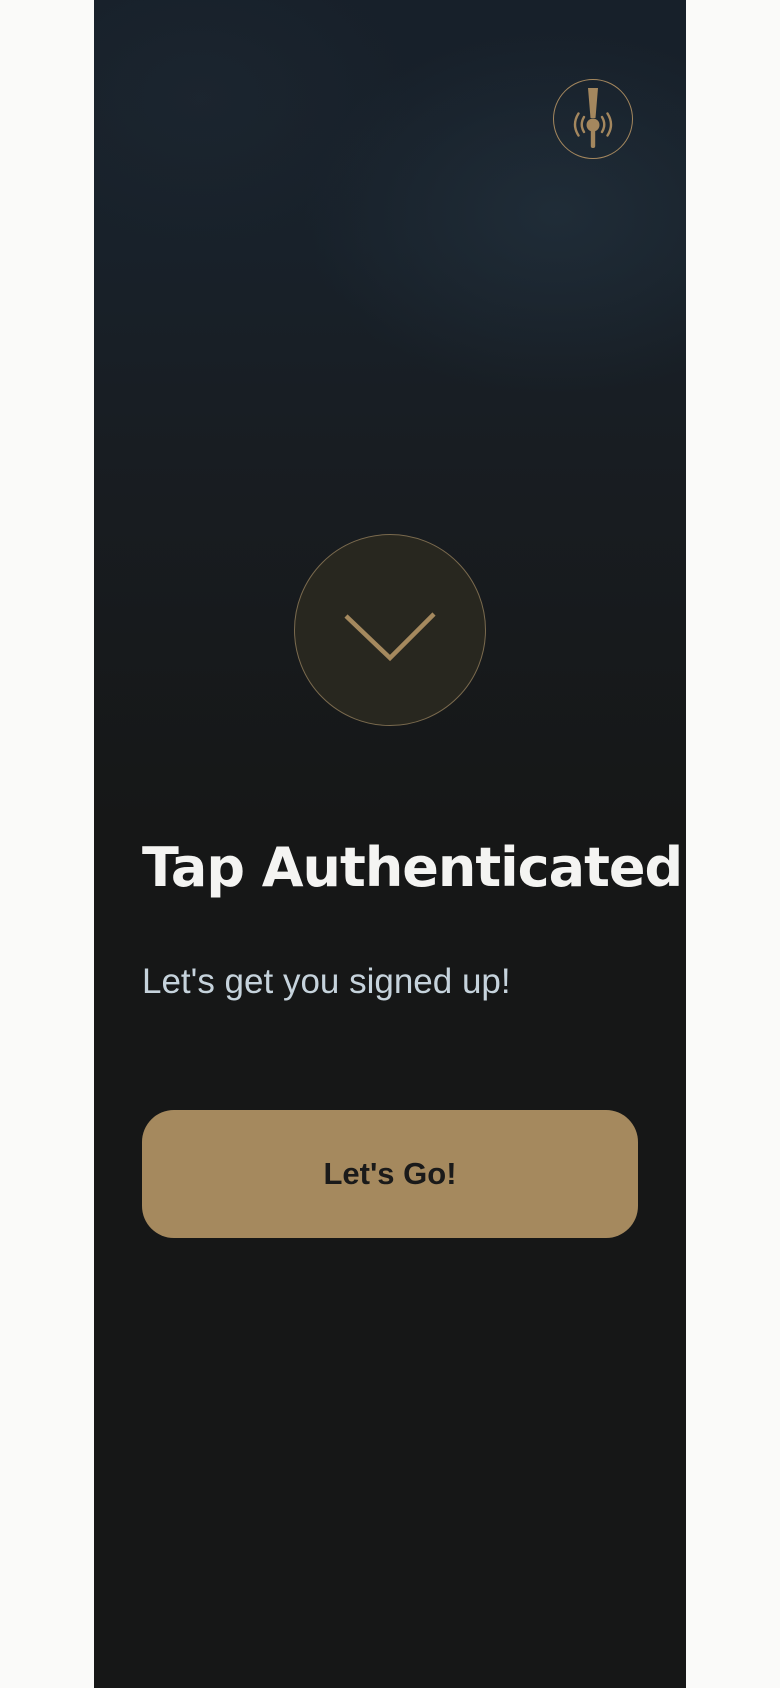  I want to click on success-indicator, so click(390, 630).